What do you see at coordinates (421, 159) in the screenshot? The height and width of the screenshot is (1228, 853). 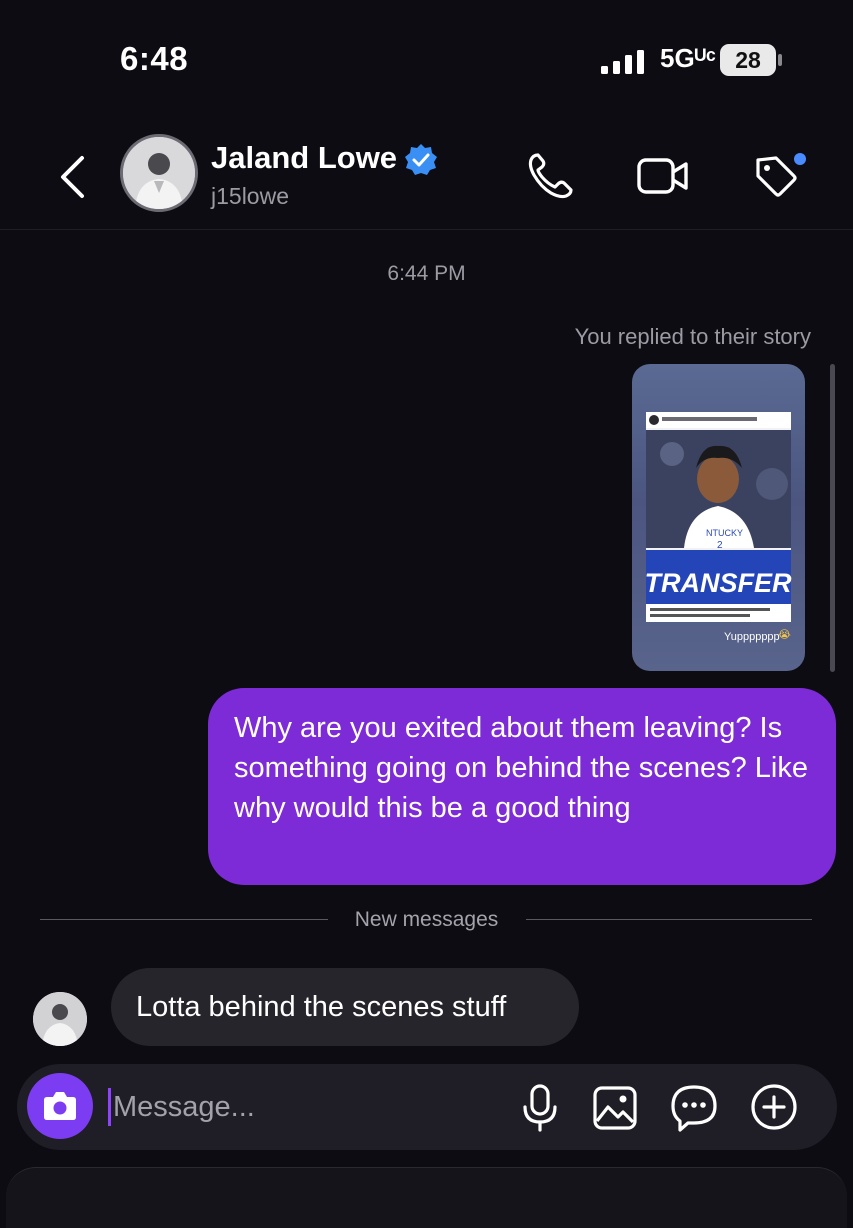 I see `verified-icon` at bounding box center [421, 159].